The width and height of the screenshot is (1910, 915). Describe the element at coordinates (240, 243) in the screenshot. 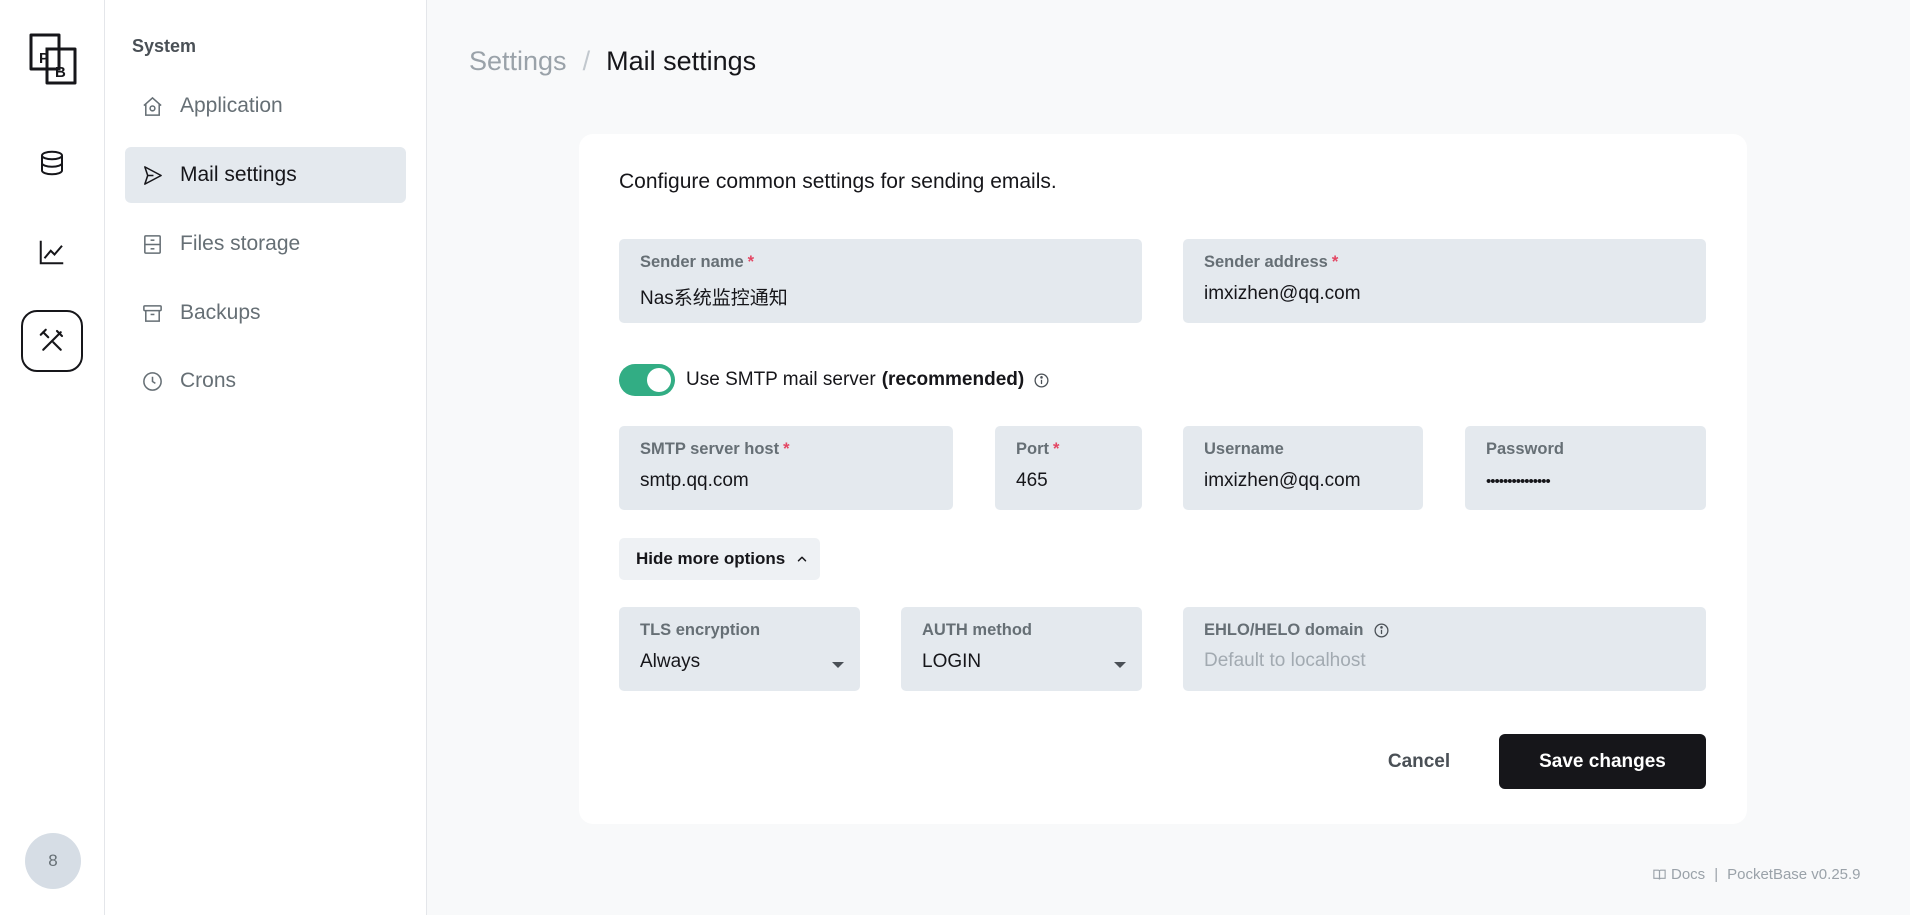

I see `sidebar-item-label: Files storage` at that location.